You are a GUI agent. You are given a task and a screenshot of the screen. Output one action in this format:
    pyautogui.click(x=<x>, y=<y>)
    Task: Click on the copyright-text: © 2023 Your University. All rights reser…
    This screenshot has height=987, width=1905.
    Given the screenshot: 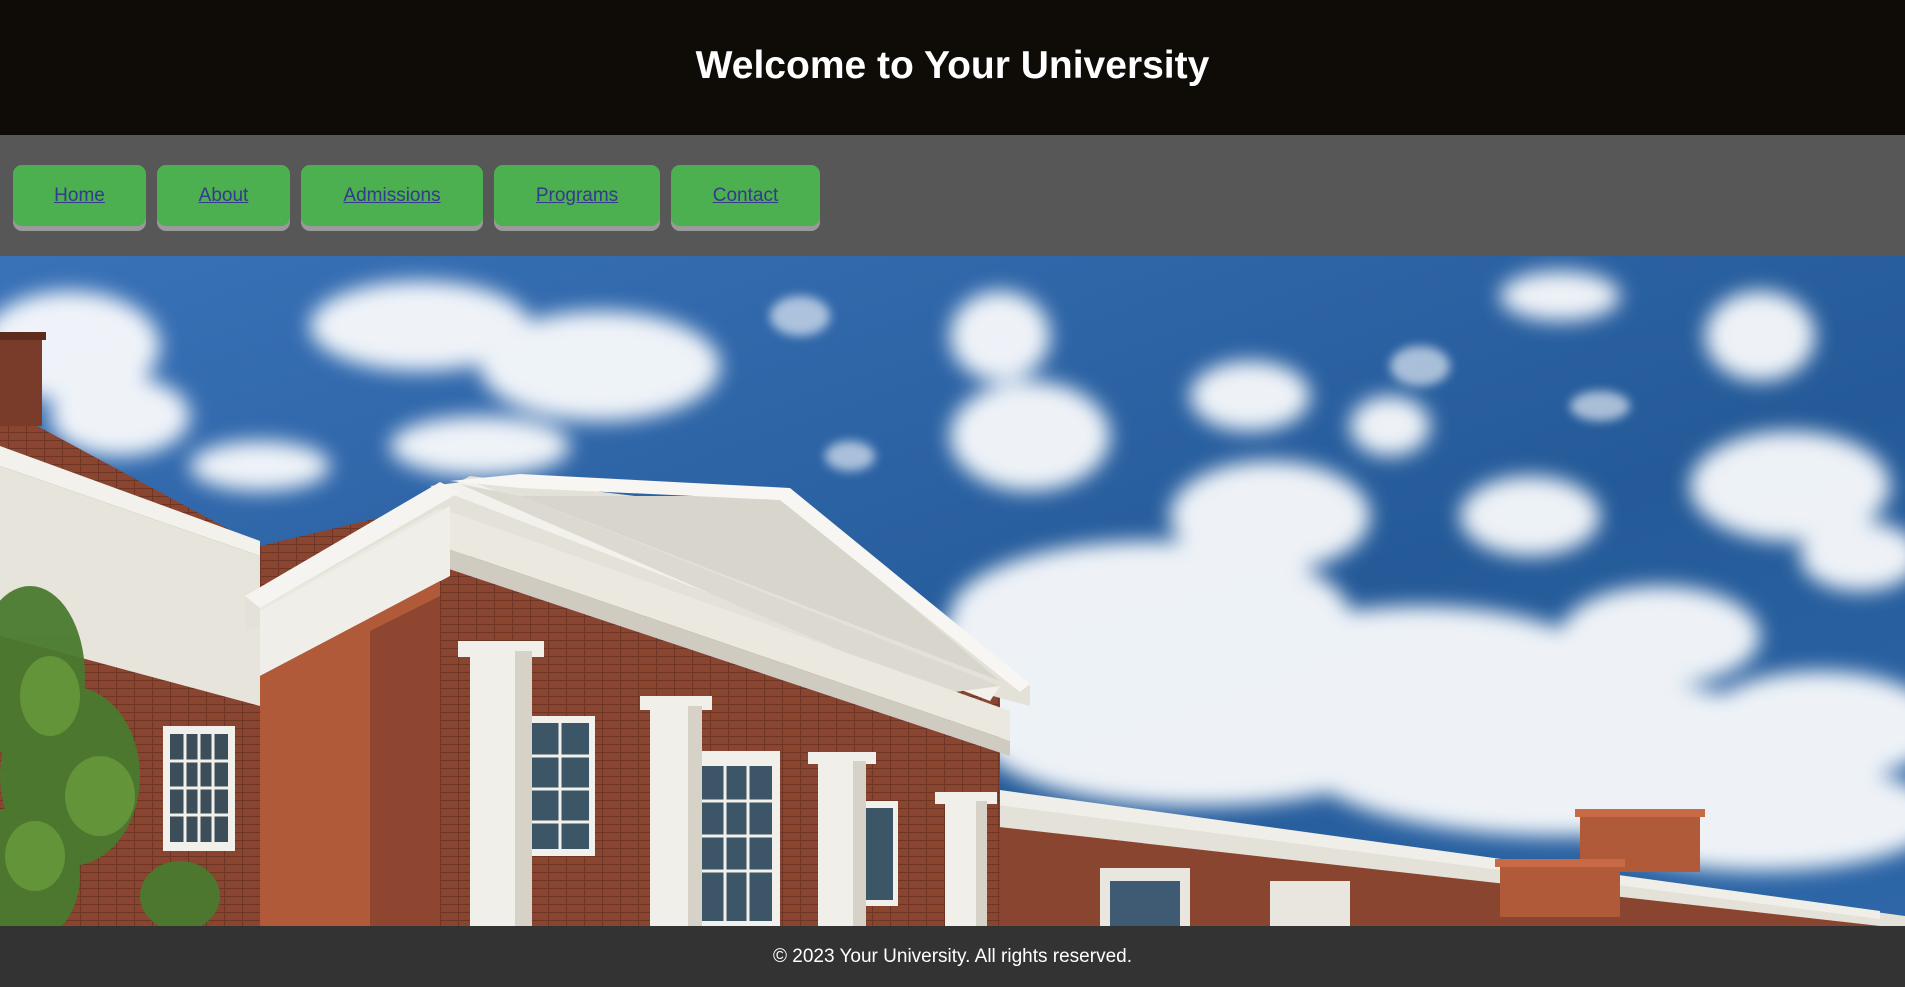 What is the action you would take?
    pyautogui.click(x=952, y=956)
    